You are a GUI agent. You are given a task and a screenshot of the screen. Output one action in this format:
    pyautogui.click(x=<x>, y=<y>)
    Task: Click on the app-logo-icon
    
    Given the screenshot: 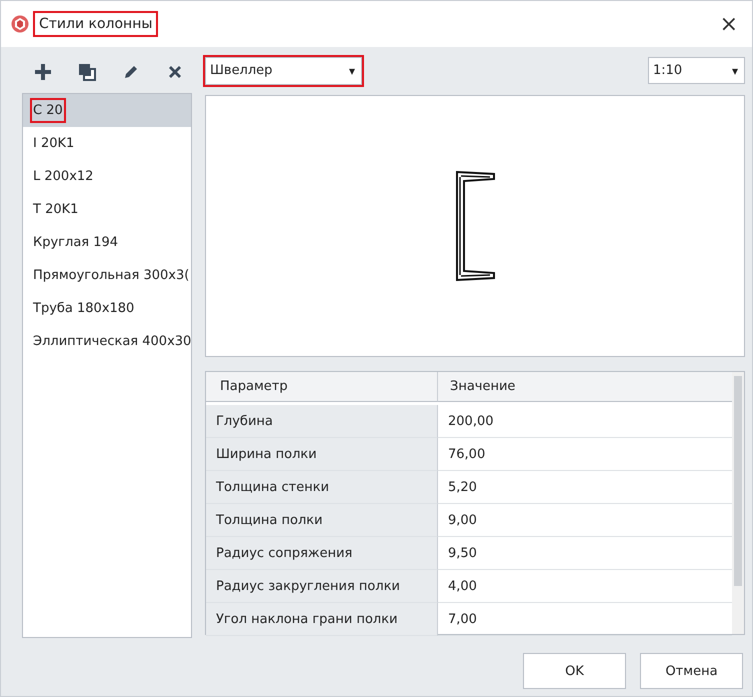 What is the action you would take?
    pyautogui.click(x=20, y=24)
    